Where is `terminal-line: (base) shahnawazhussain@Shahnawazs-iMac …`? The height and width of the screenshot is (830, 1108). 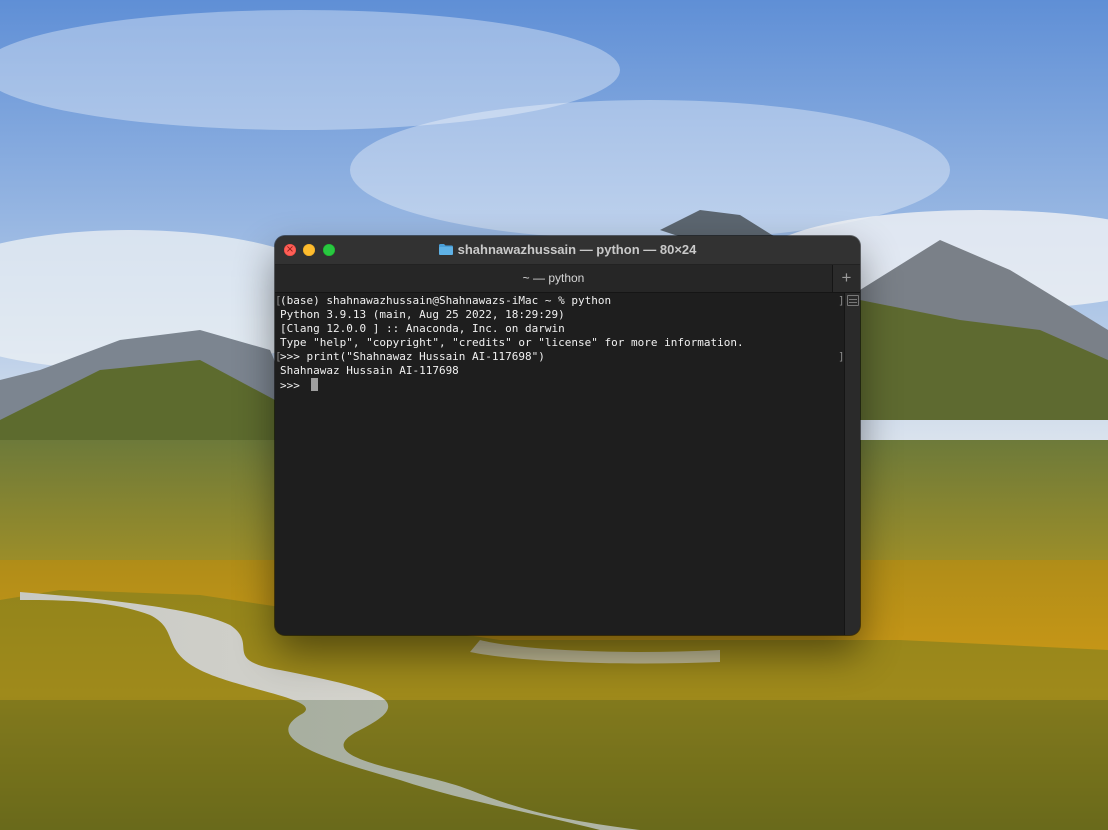 terminal-line: (base) shahnawazhussain@Shahnawazs-iMac … is located at coordinates (446, 300).